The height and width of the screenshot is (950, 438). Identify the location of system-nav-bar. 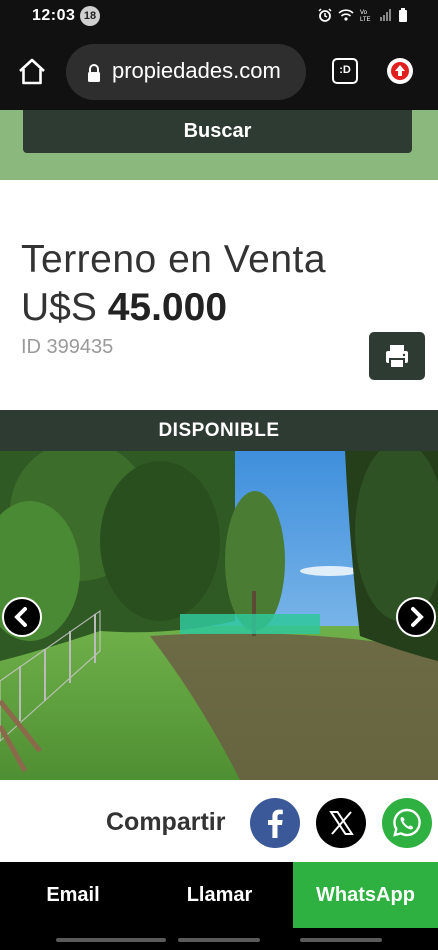
(219, 939).